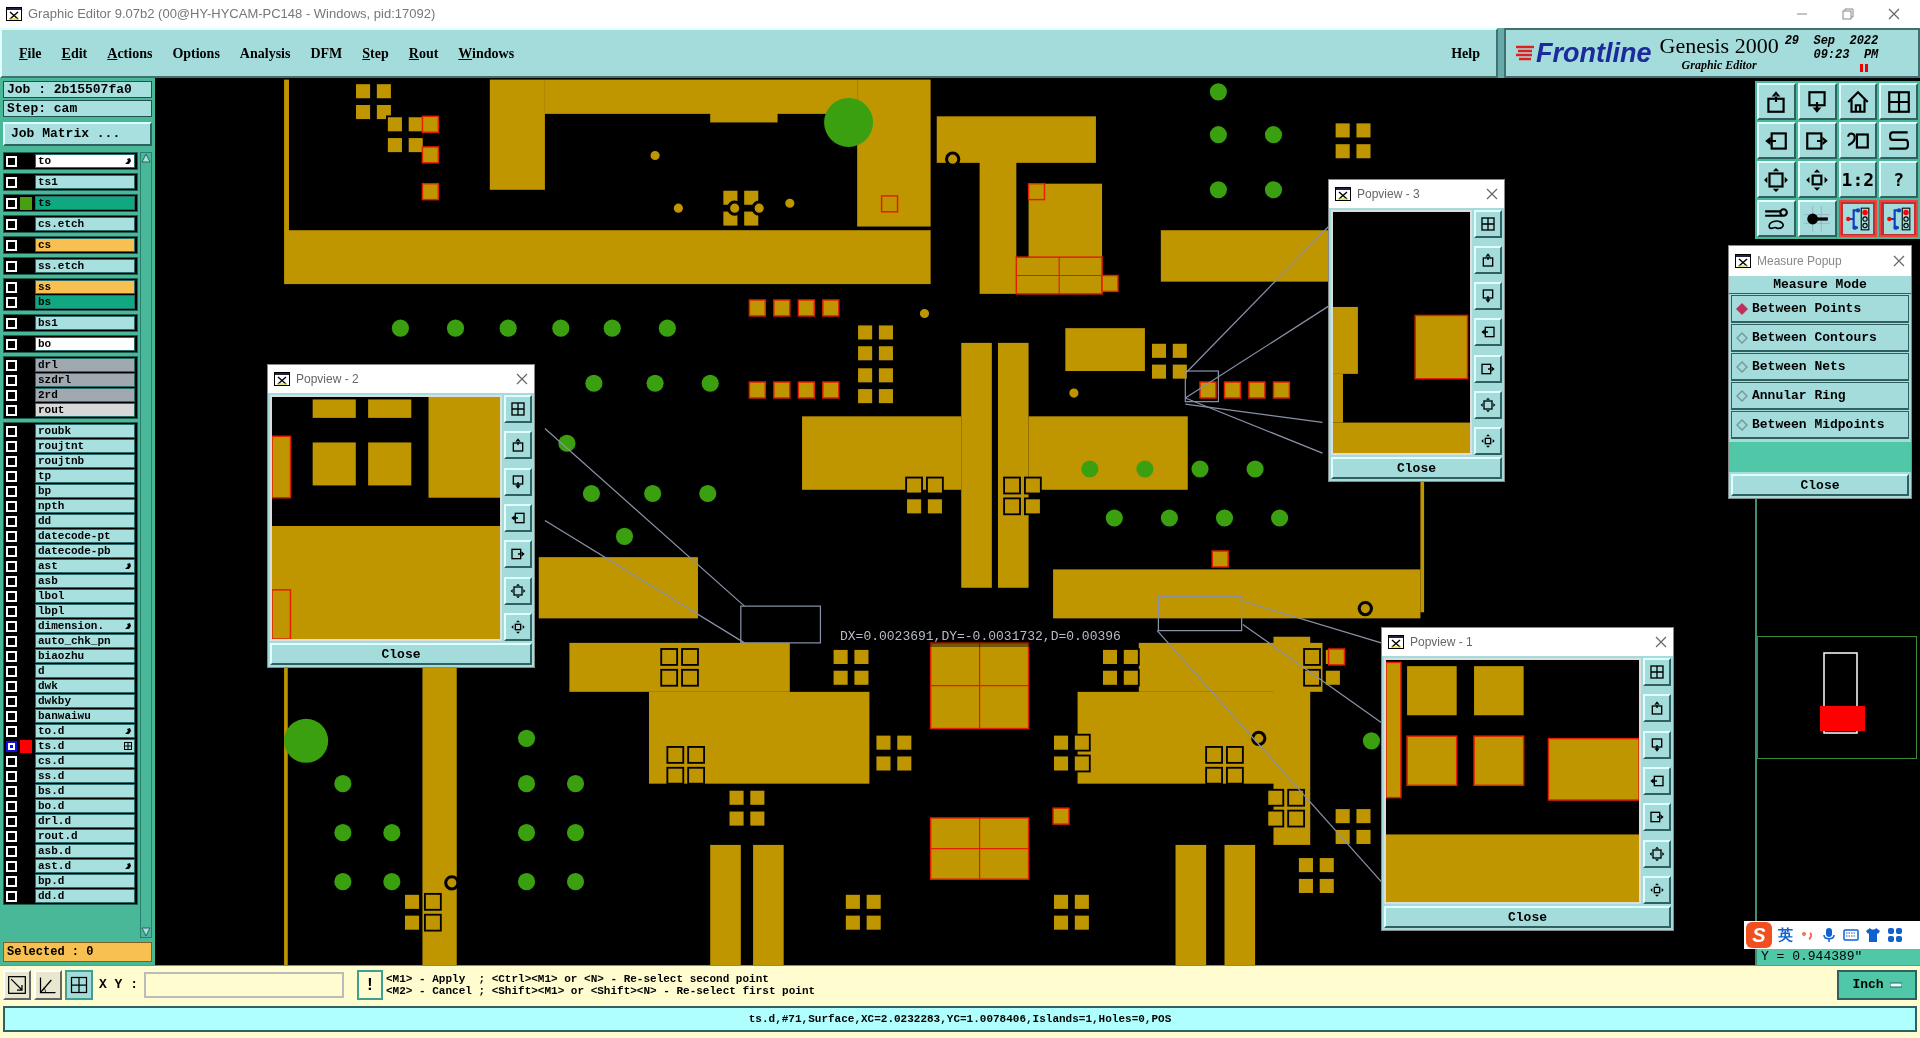  Describe the element at coordinates (423, 53) in the screenshot. I see `menu-item: Rout` at that location.